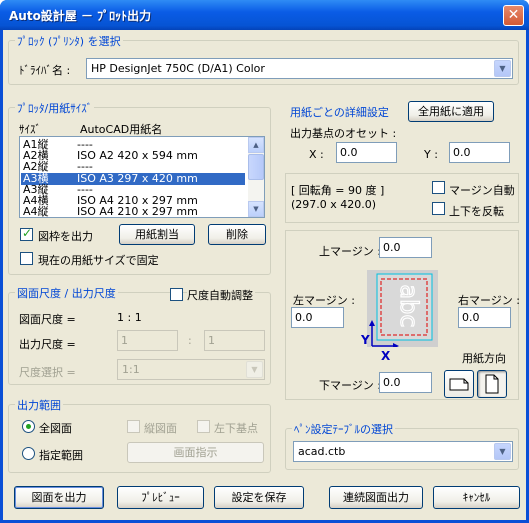 The height and width of the screenshot is (523, 529). I want to click on paper-dims: (297.0 x 420.0), so click(334, 204).